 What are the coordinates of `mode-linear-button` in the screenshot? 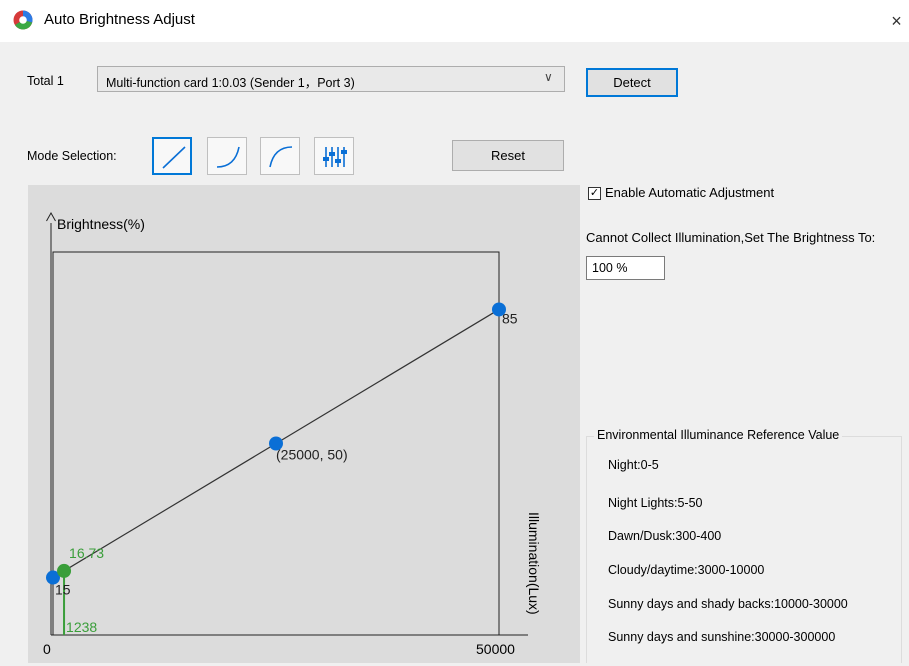 It's located at (172, 156).